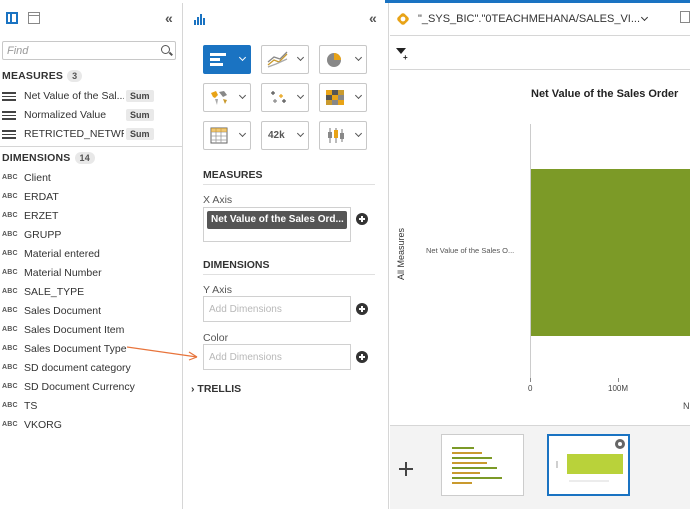 The height and width of the screenshot is (509, 690). Describe the element at coordinates (91, 216) in the screenshot. I see `dimension-item: ABC ERZET` at that location.